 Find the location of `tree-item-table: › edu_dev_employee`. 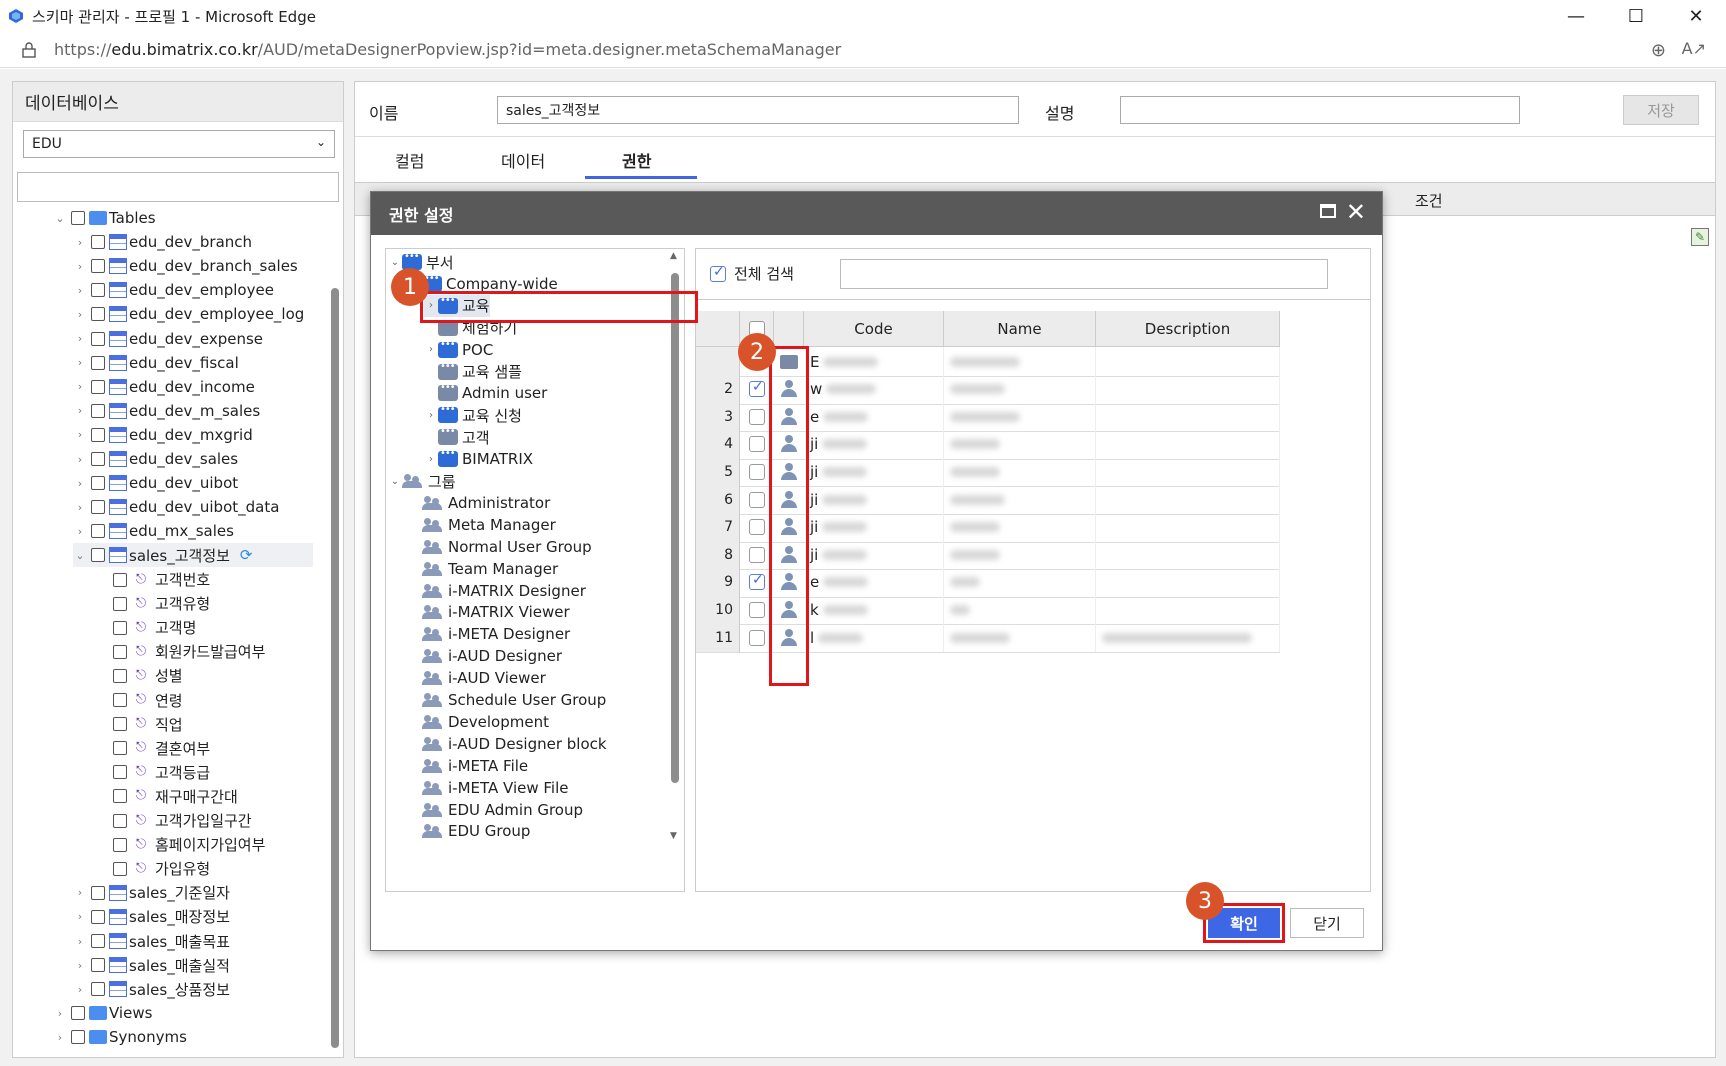

tree-item-table: › edu_dev_employee is located at coordinates (173, 290).